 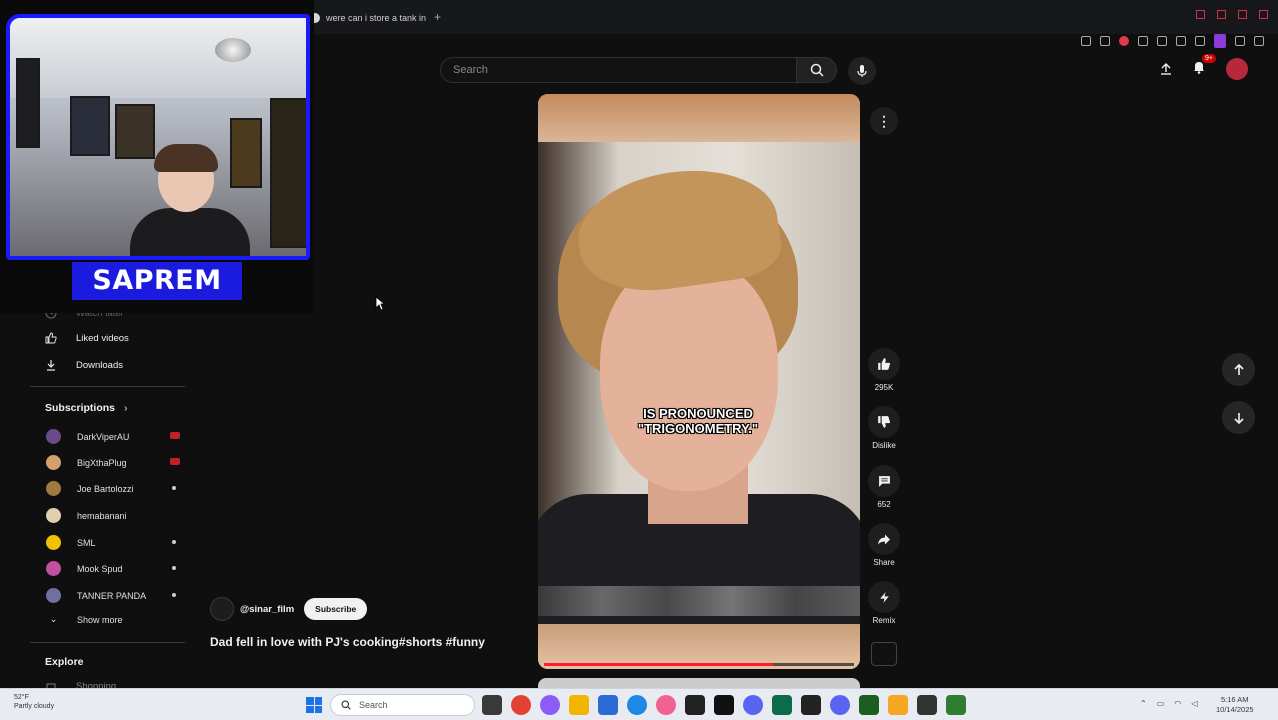 What do you see at coordinates (695, 705) in the screenshot?
I see `obs-icon` at bounding box center [695, 705].